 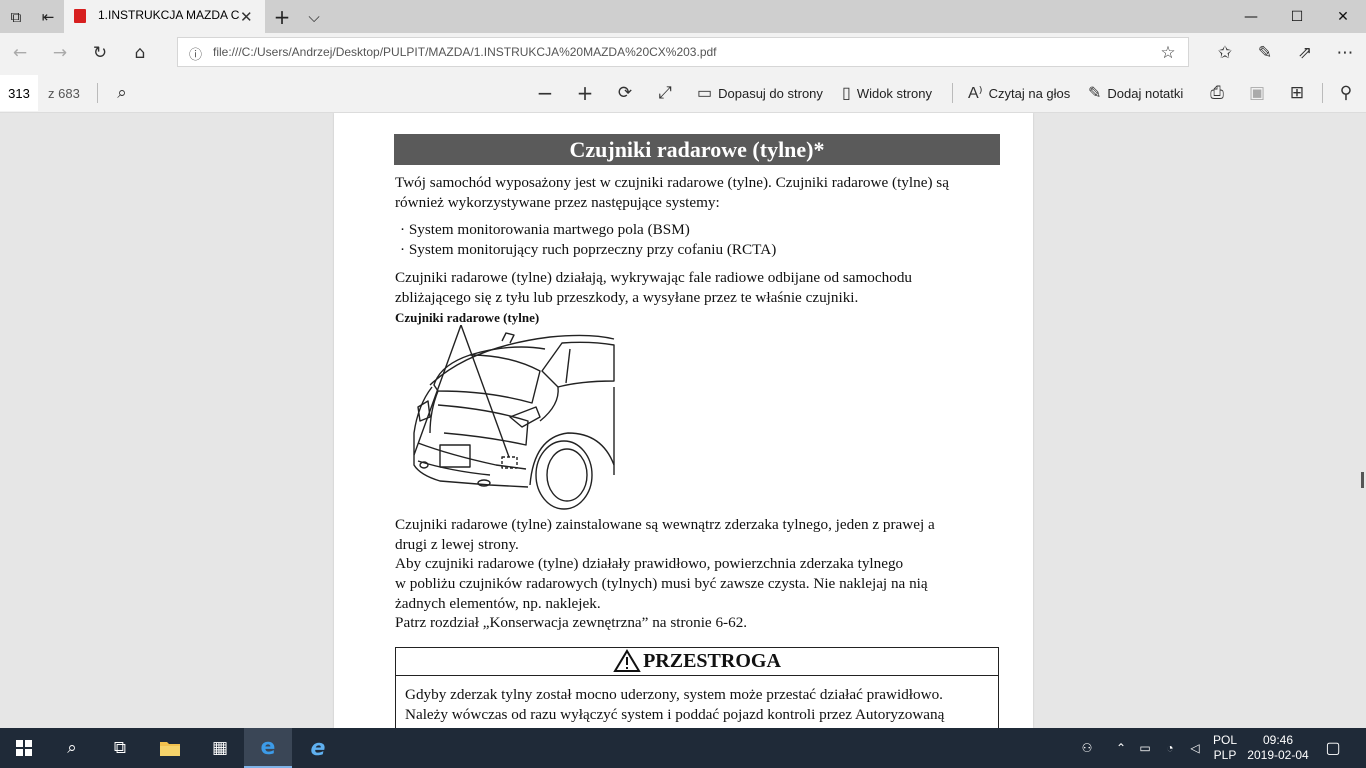 I want to click on tab-preview-icon: ⧉, so click(x=16, y=16).